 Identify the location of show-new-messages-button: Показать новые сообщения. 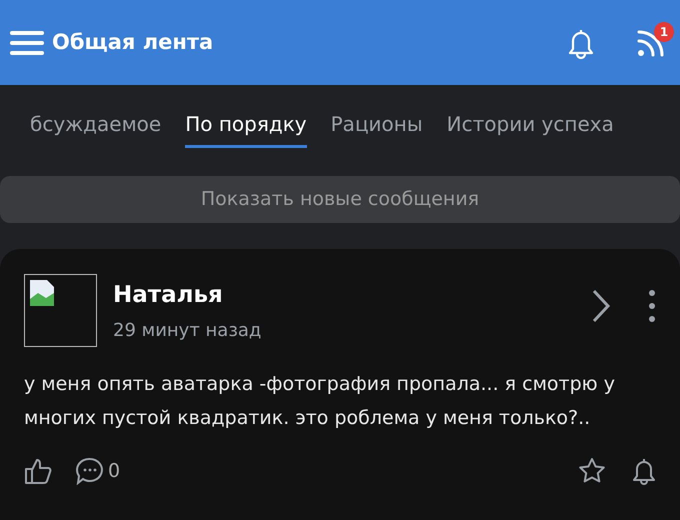
(340, 199).